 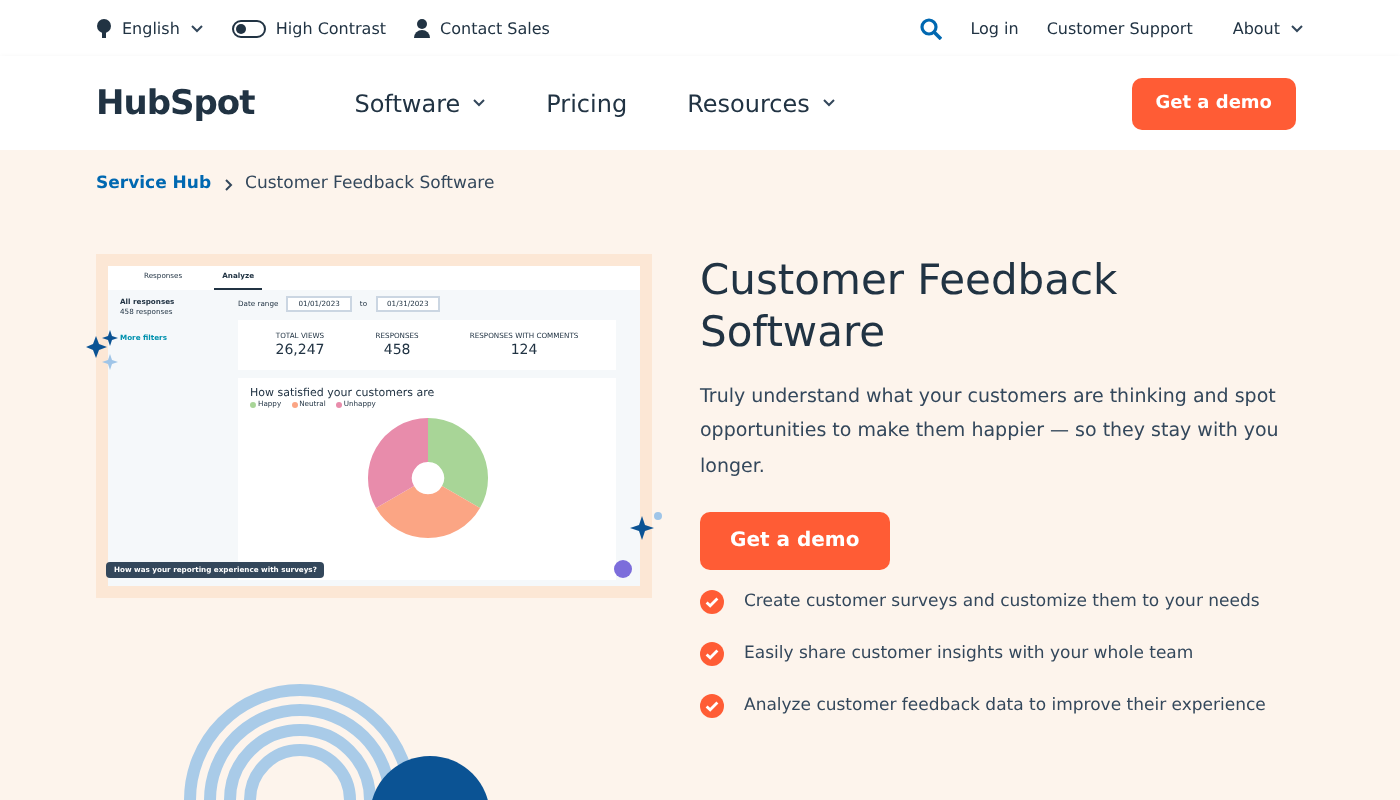 What do you see at coordinates (1002, 602) in the screenshot?
I see `feature-text: Create customer surveys and customize them to your needs` at bounding box center [1002, 602].